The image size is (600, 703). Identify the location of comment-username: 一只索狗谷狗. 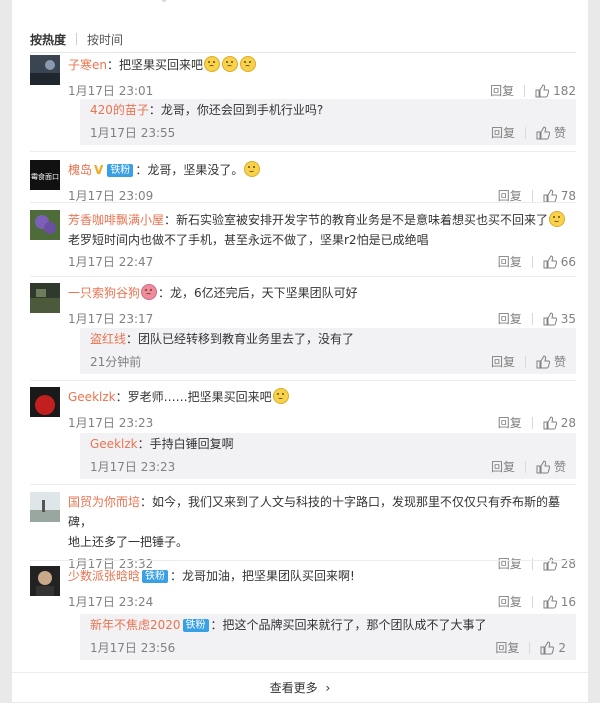
(104, 293).